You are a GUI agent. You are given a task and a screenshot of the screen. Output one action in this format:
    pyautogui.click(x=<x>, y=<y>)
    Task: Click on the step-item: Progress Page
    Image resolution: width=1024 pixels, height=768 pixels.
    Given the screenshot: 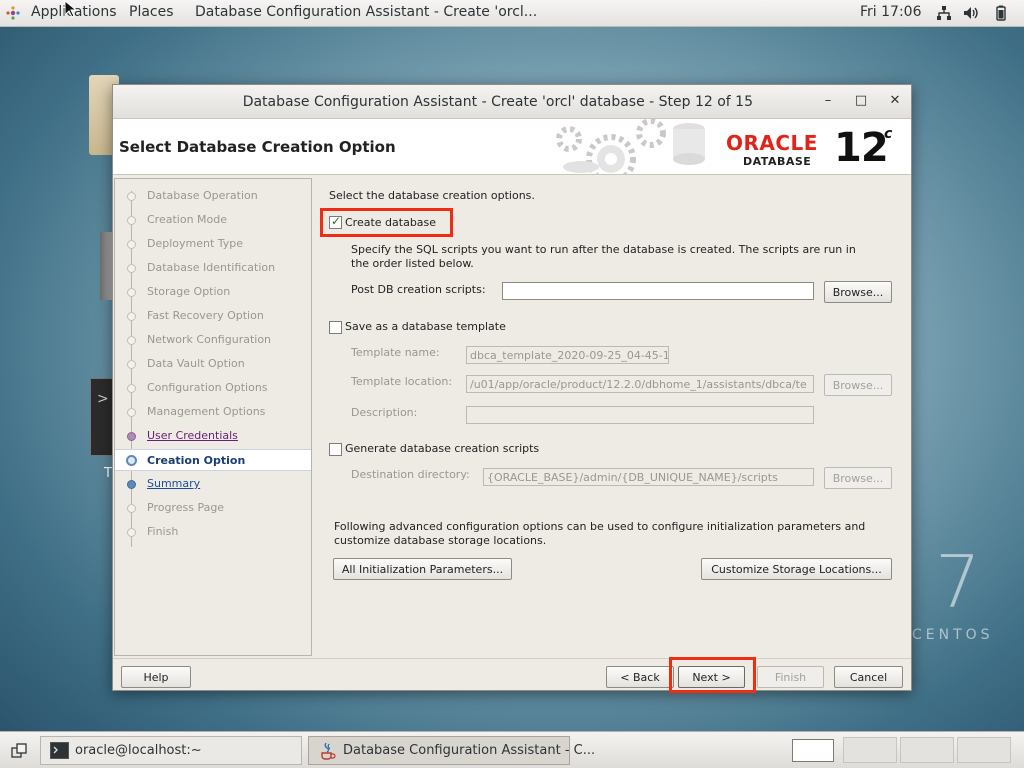 What is the action you would take?
    pyautogui.click(x=213, y=508)
    